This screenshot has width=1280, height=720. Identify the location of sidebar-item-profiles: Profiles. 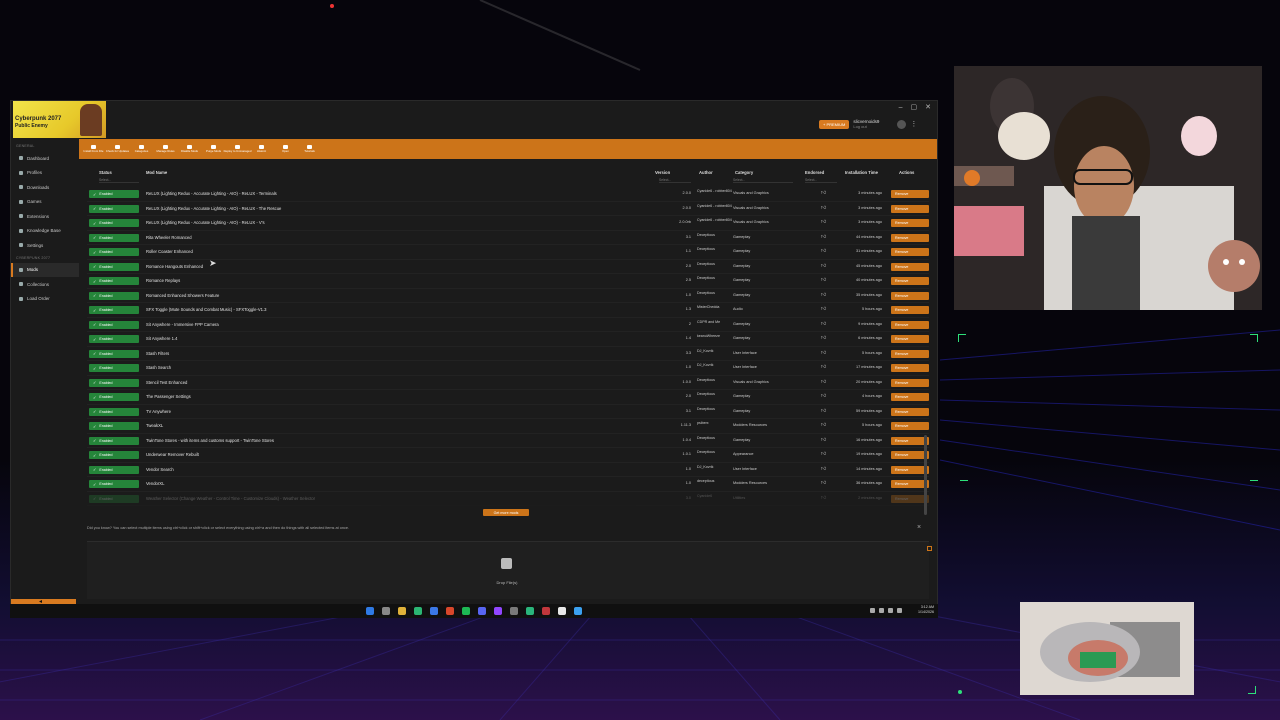
(45, 173).